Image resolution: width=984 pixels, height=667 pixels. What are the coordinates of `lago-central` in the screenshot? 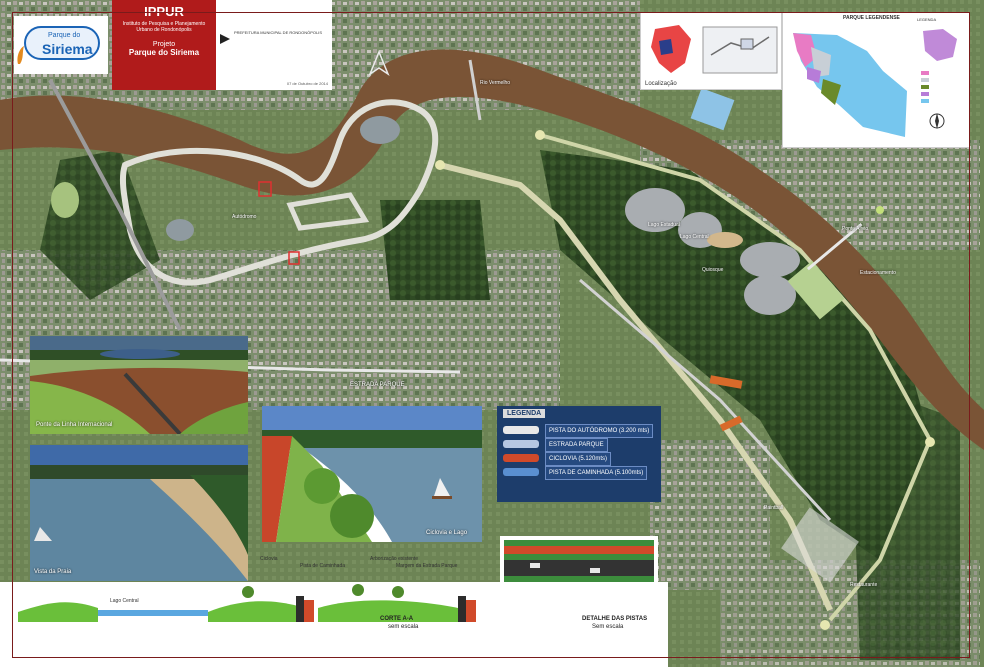 It's located at (770, 260).